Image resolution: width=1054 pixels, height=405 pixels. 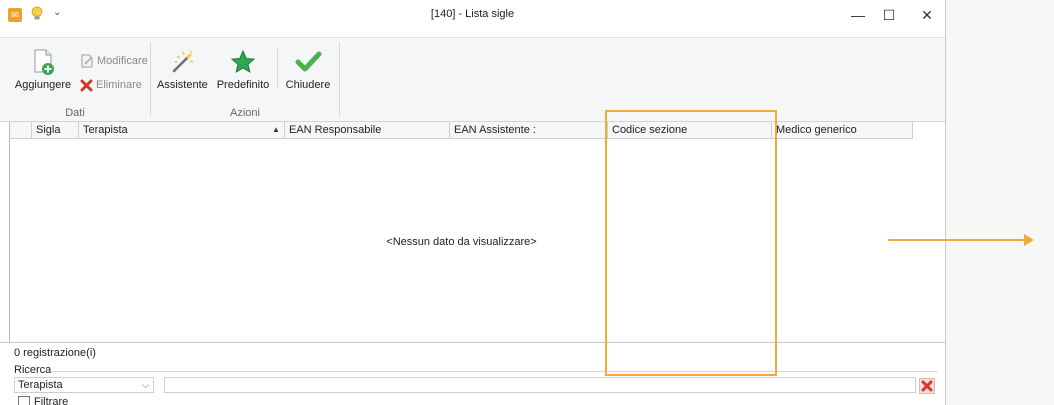 I want to click on clear-x-icon, so click(x=927, y=386).